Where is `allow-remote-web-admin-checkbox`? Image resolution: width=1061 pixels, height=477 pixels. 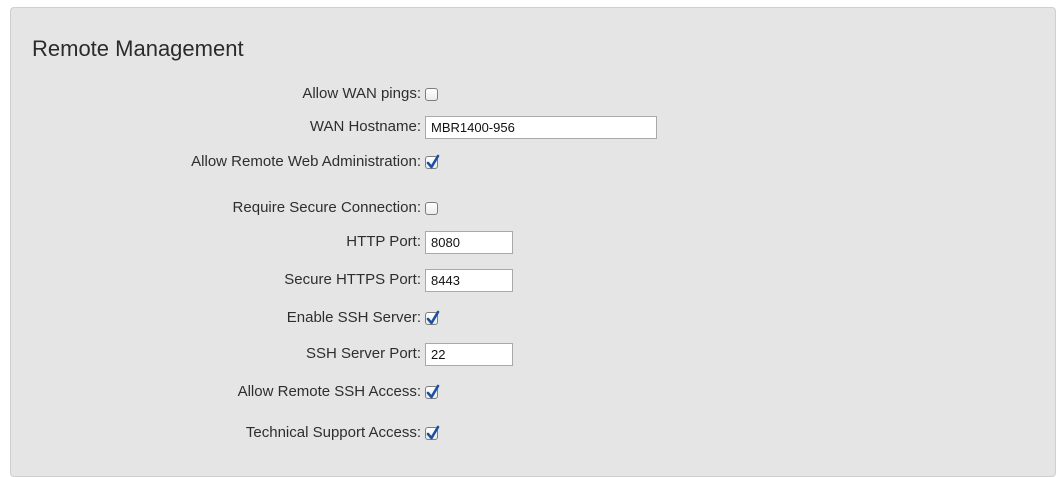 allow-remote-web-admin-checkbox is located at coordinates (432, 161).